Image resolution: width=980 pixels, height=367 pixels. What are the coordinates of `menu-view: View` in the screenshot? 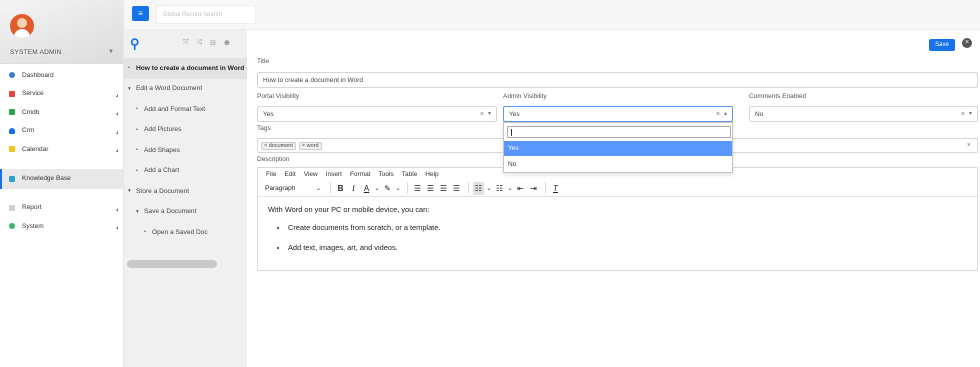 It's located at (311, 174).